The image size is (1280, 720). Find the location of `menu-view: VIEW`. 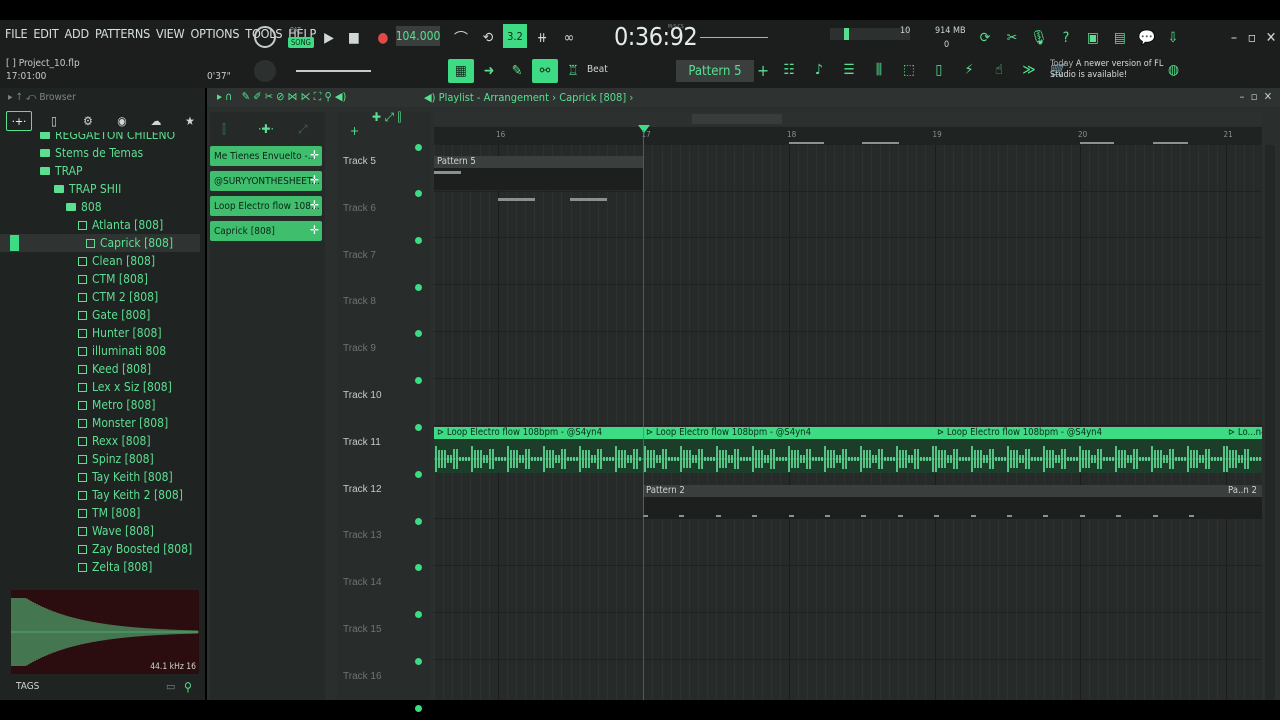

menu-view: VIEW is located at coordinates (170, 37).